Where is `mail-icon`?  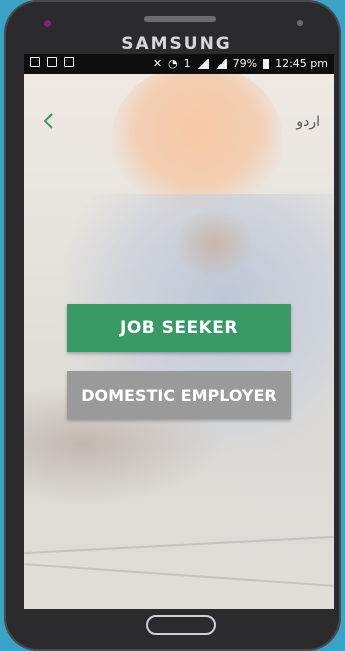 mail-icon is located at coordinates (69, 62).